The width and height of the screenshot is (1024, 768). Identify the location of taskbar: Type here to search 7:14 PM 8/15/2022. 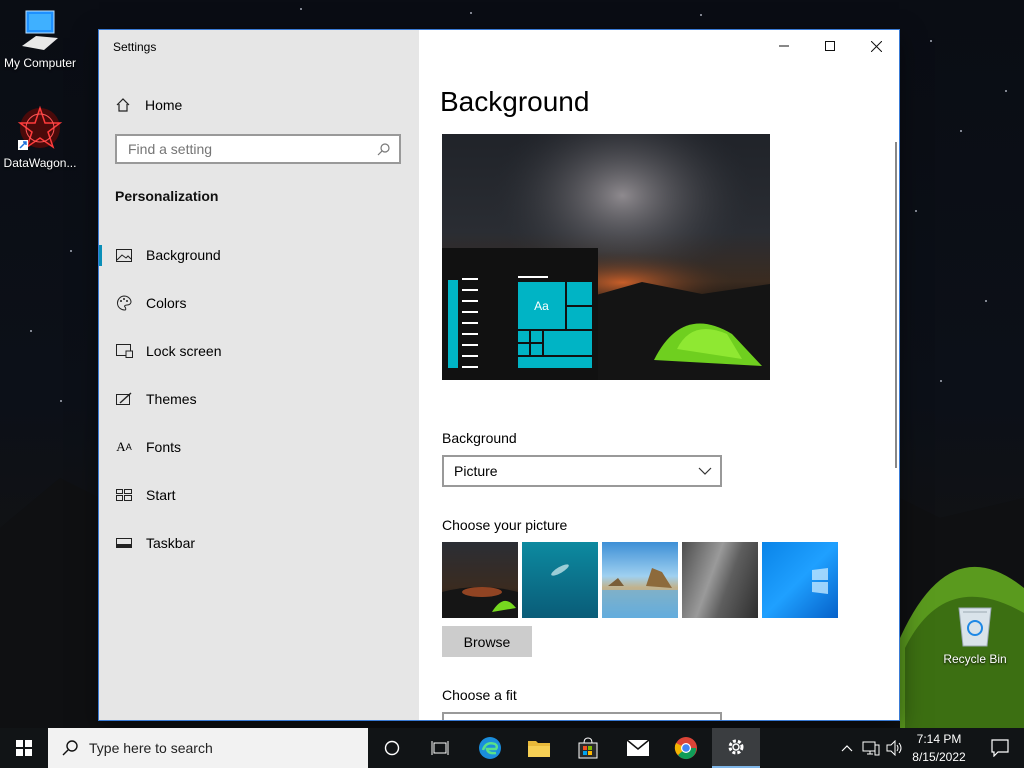
(512, 748).